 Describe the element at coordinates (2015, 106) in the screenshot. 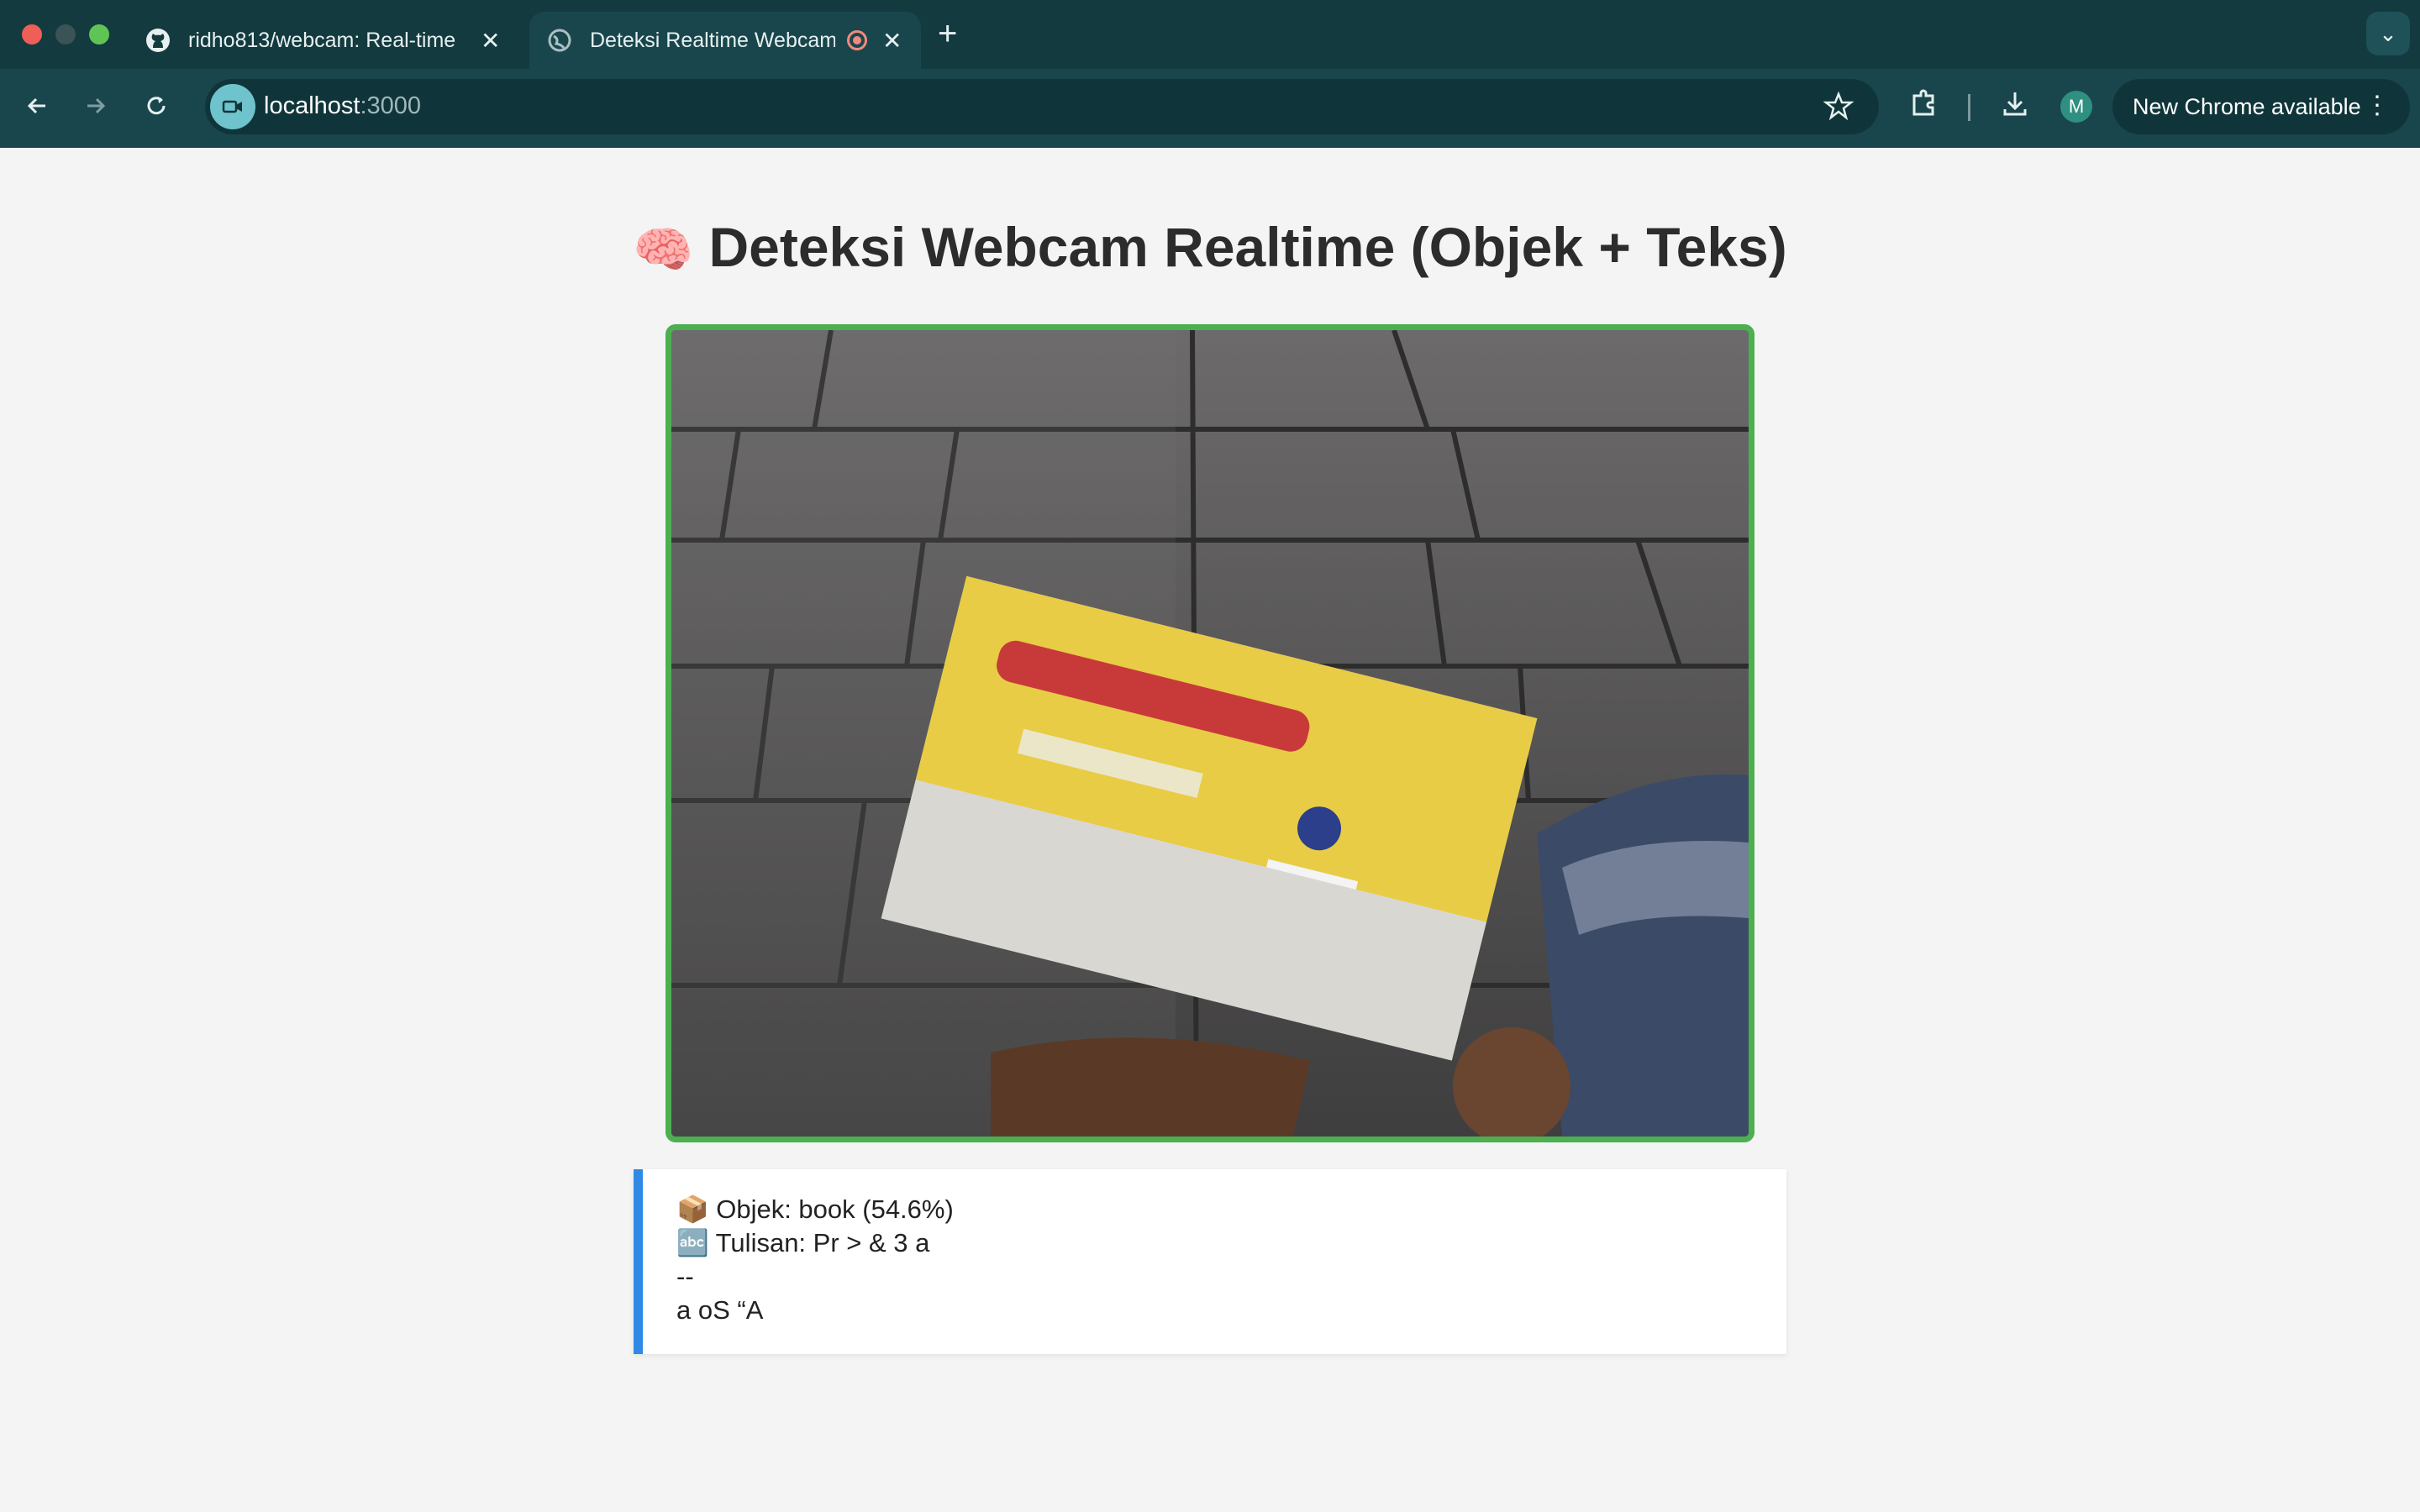

I see `download-icon` at that location.